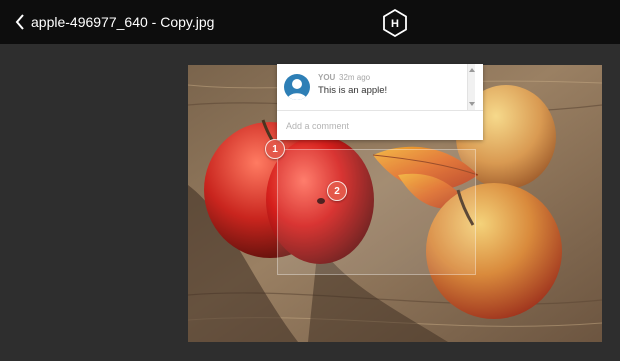  Describe the element at coordinates (353, 90) in the screenshot. I see `comment-text: This is an apple!` at that location.